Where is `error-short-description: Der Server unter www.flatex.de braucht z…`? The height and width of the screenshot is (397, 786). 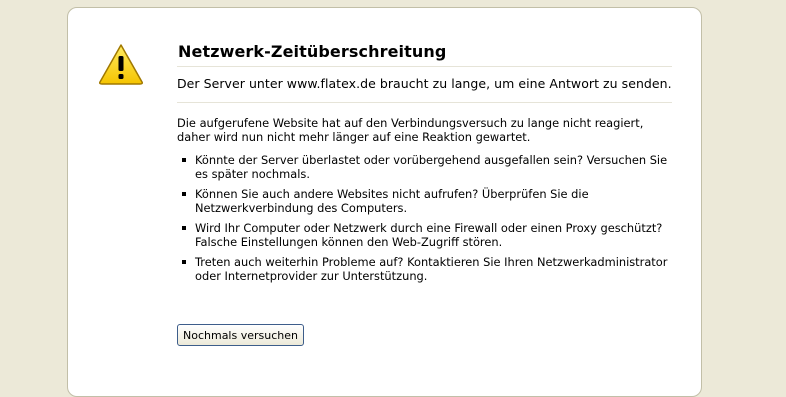 error-short-description: Der Server unter www.flatex.de braucht z… is located at coordinates (424, 85).